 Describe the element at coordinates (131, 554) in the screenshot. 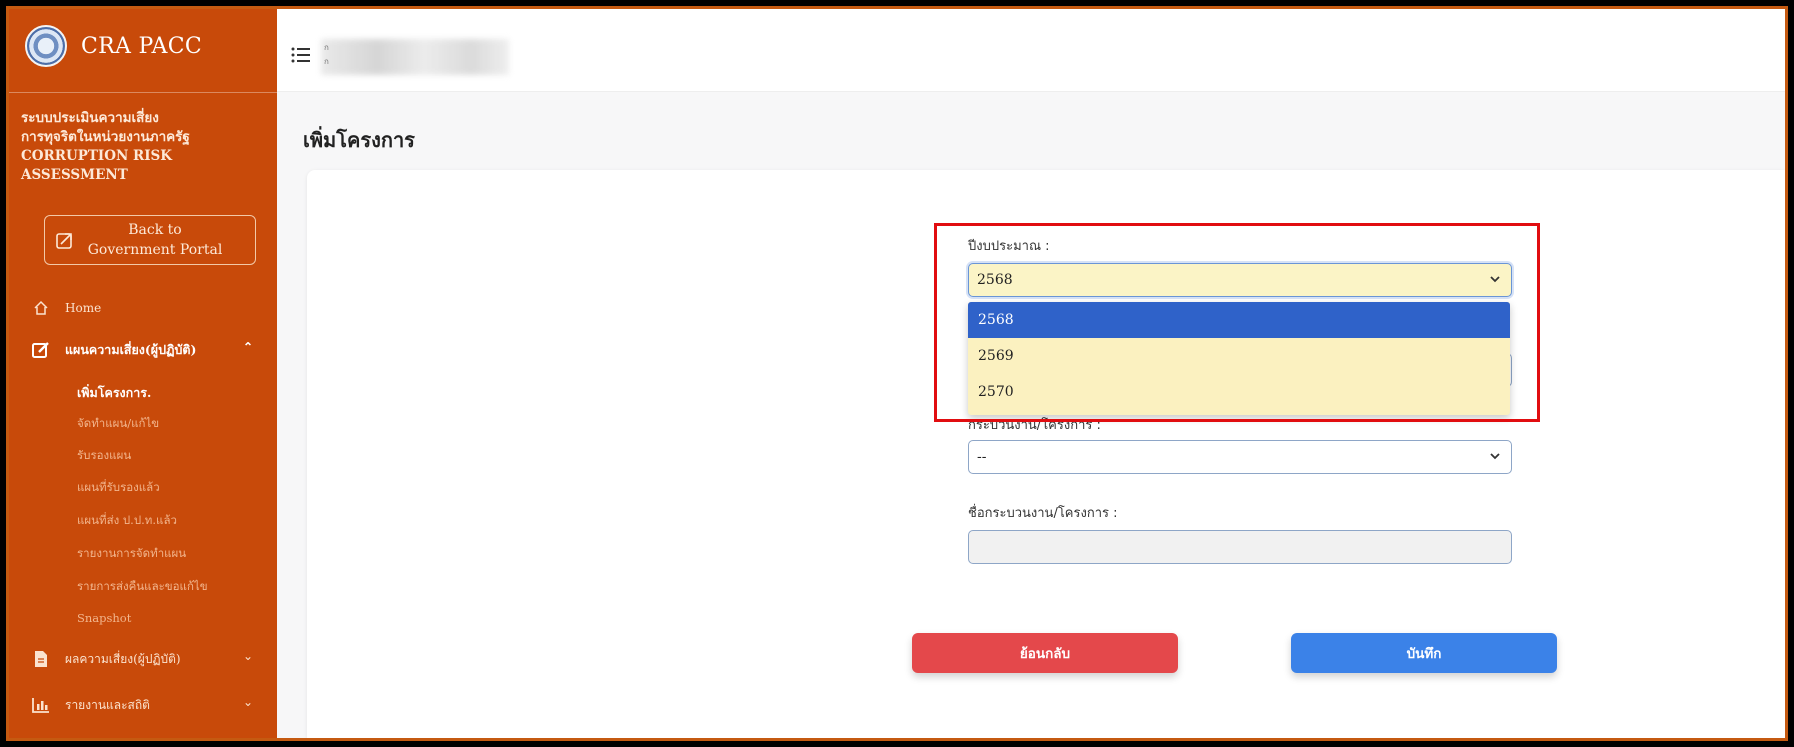

I see `sidebar-subitem-plan-report: รายงานการจัดทำแผน` at that location.